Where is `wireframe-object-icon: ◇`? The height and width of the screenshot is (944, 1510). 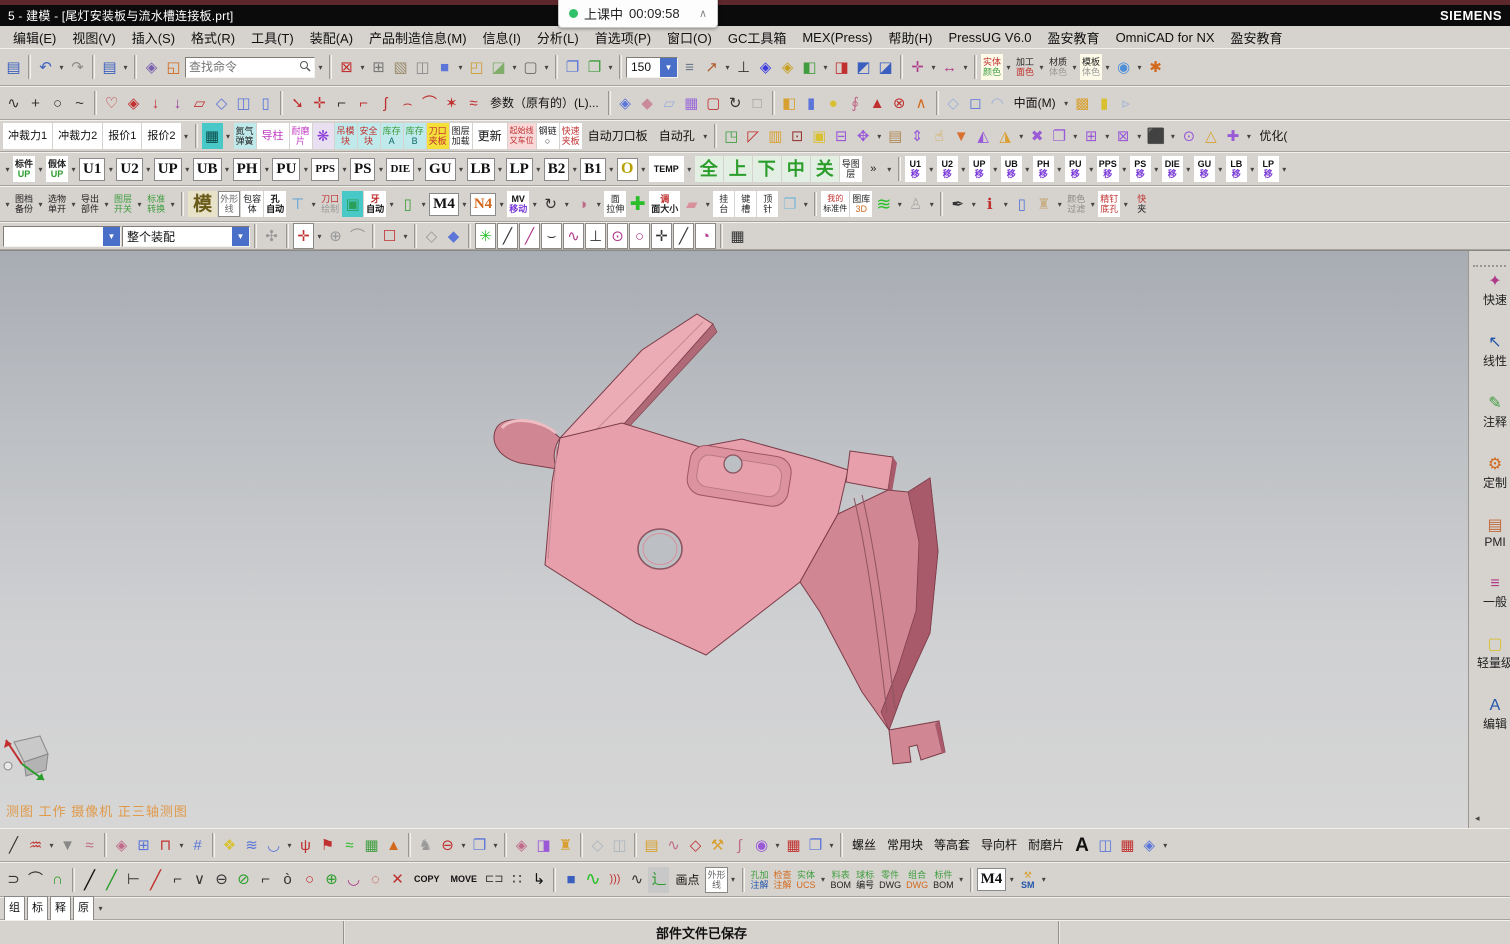 wireframe-object-icon: ◇ is located at coordinates (431, 236).